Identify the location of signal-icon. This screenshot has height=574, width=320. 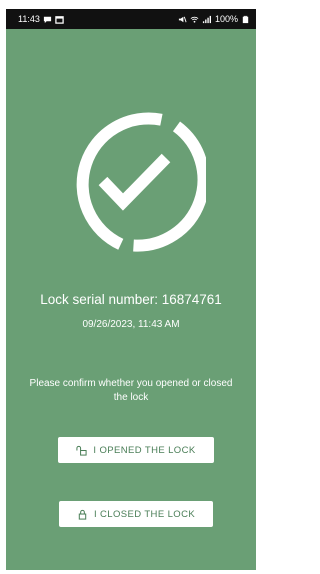
(206, 19).